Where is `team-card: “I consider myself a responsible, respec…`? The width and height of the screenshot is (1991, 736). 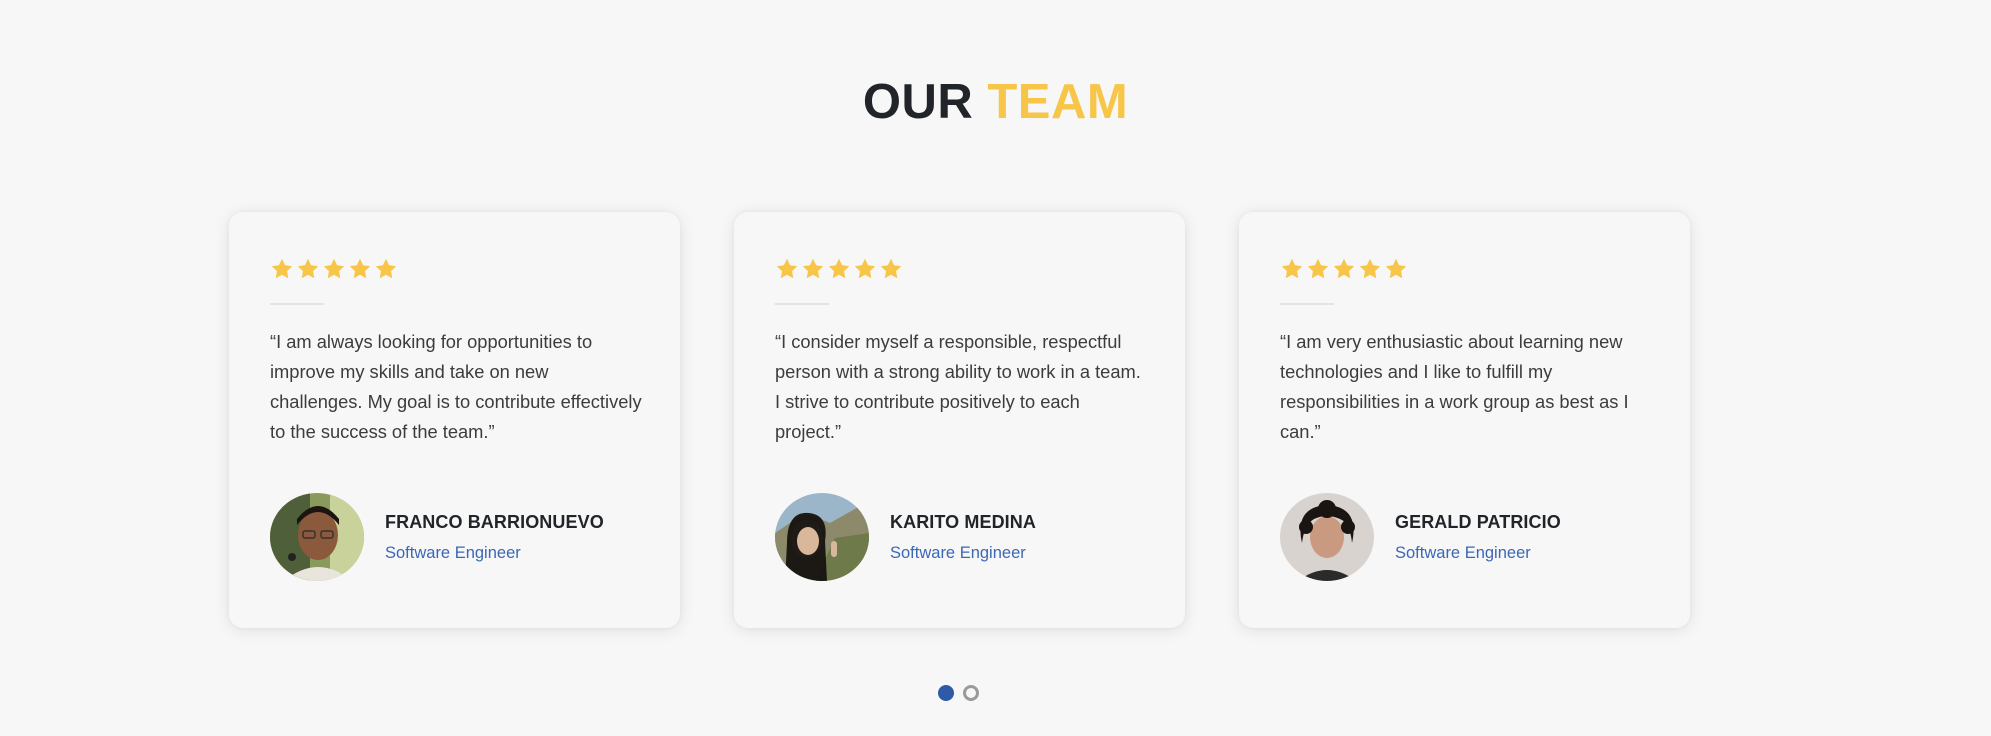
team-card: “I consider myself a responsible, respec… is located at coordinates (959, 420).